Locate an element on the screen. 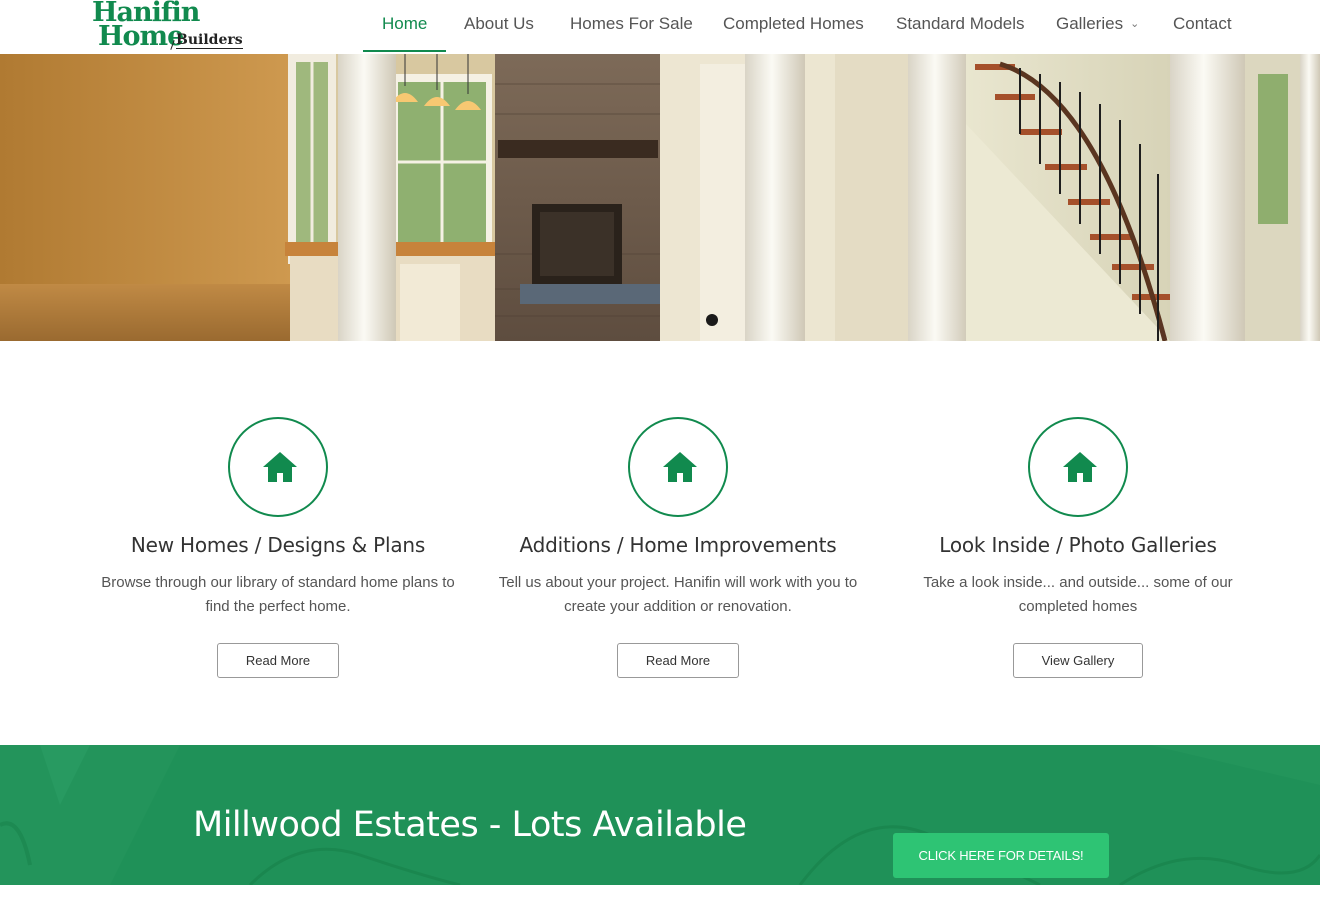  nav-label: Galleries is located at coordinates (1090, 23).